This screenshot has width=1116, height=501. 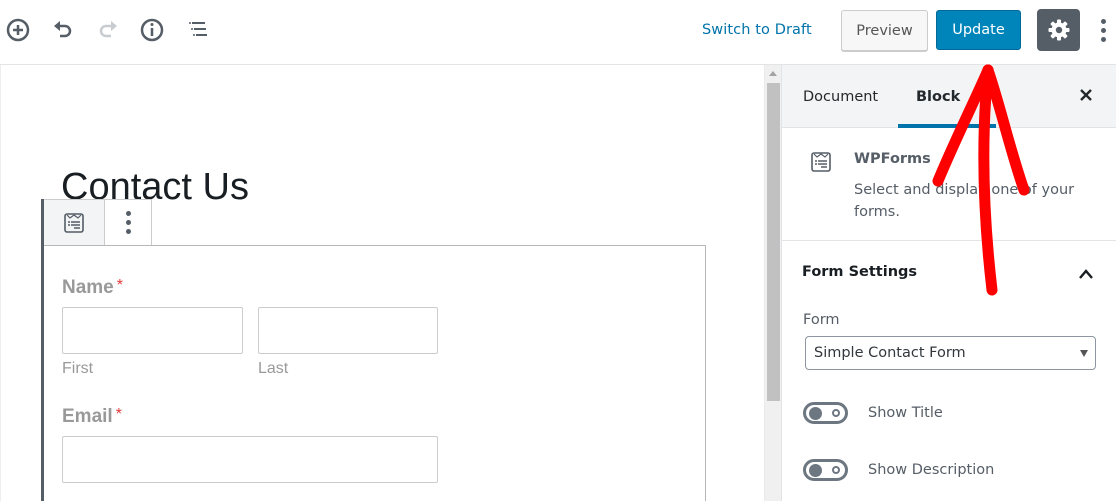 I want to click on tab-block: Block, so click(x=938, y=97).